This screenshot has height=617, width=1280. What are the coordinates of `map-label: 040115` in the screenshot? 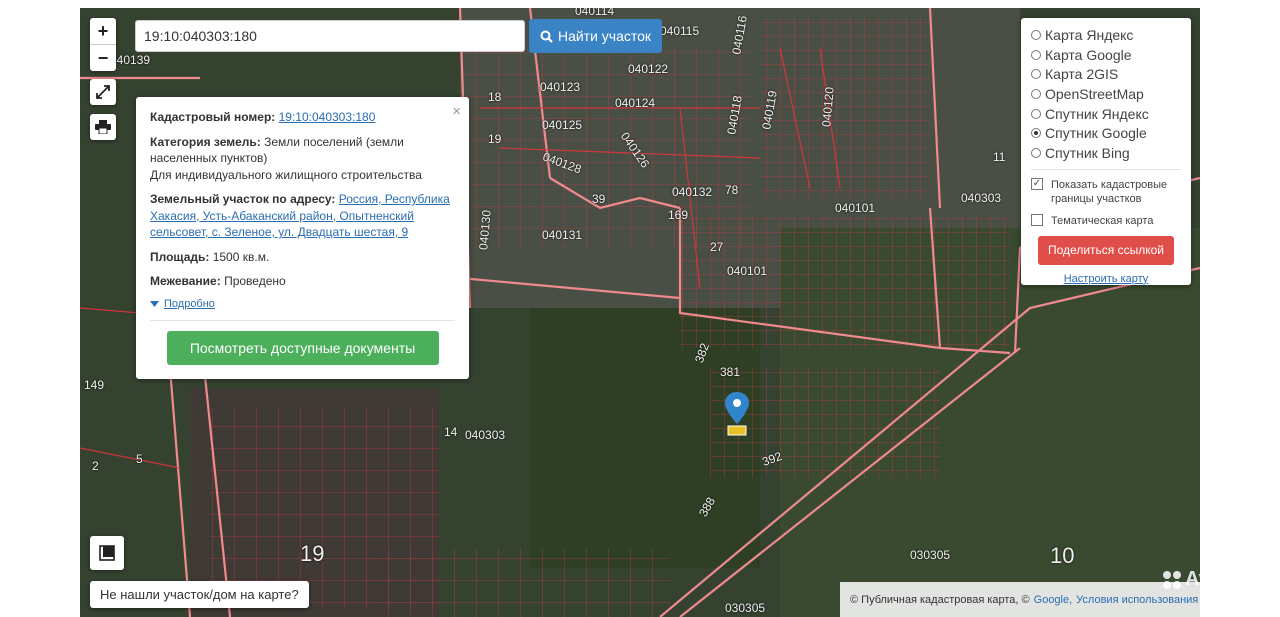 It's located at (680, 31).